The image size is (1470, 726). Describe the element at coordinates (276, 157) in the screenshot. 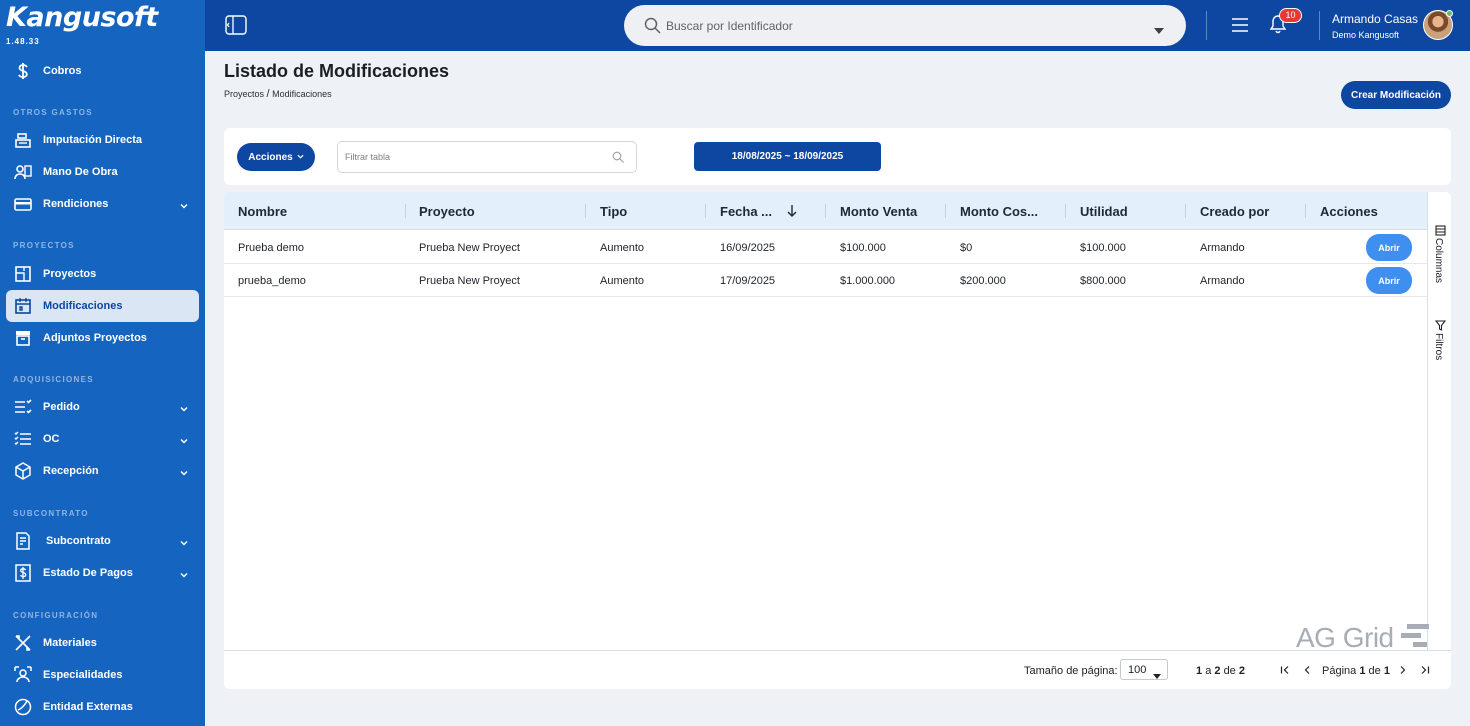

I see `actions-dropdown-button: Acciones` at that location.